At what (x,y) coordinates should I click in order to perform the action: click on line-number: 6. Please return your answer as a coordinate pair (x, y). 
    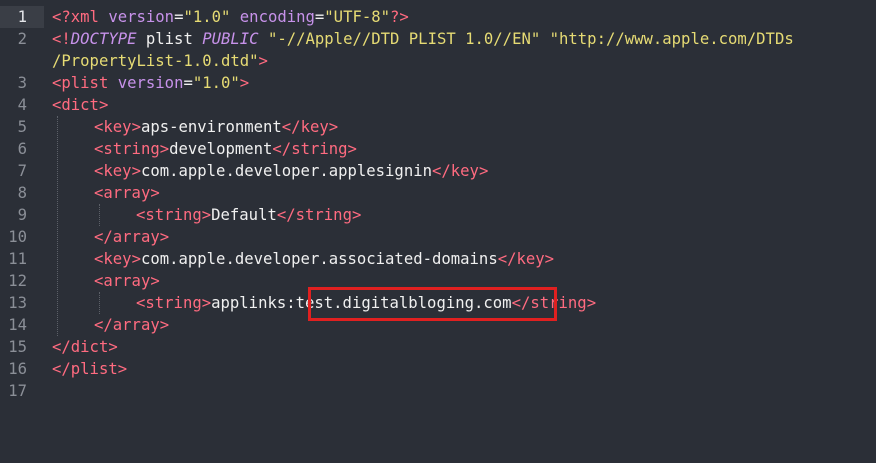
    Looking at the image, I should click on (22, 149).